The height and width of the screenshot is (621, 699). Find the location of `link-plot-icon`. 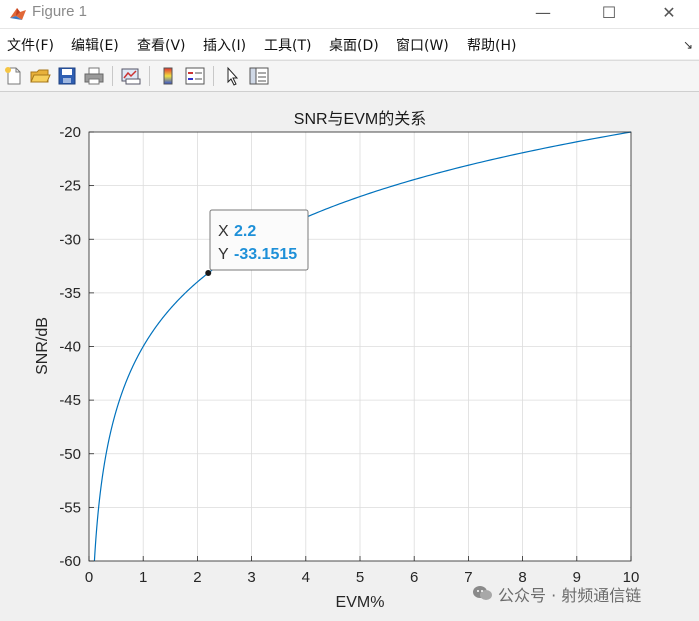

link-plot-icon is located at coordinates (131, 76).